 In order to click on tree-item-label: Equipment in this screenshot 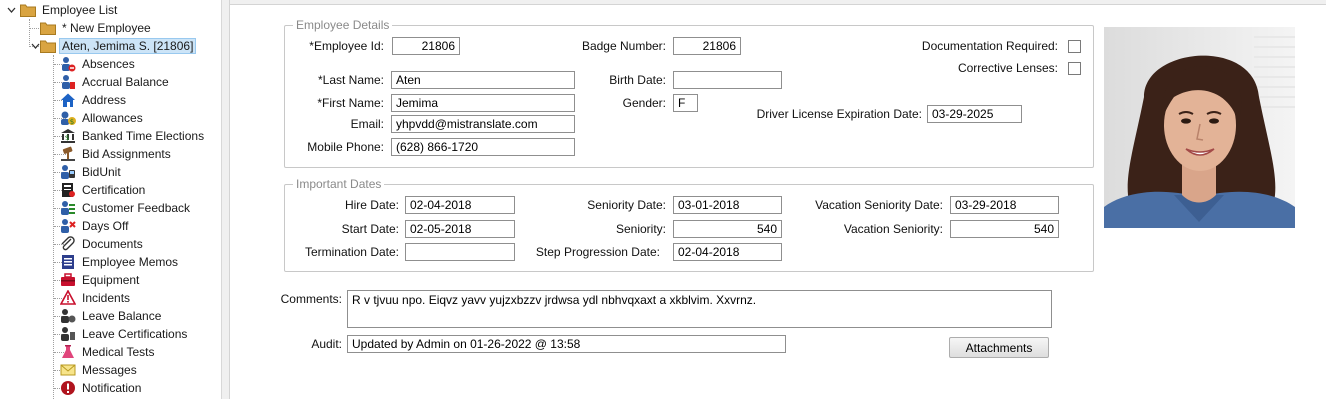, I will do `click(111, 280)`.